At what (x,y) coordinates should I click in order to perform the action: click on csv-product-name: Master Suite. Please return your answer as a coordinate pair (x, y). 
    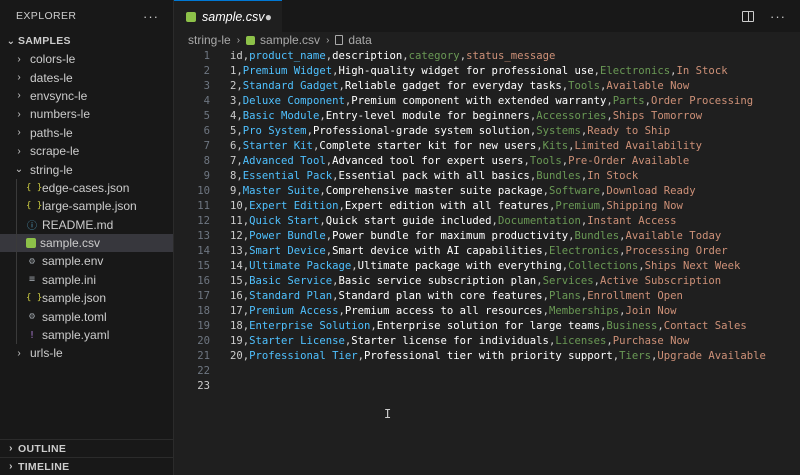
    Looking at the image, I should click on (281, 191).